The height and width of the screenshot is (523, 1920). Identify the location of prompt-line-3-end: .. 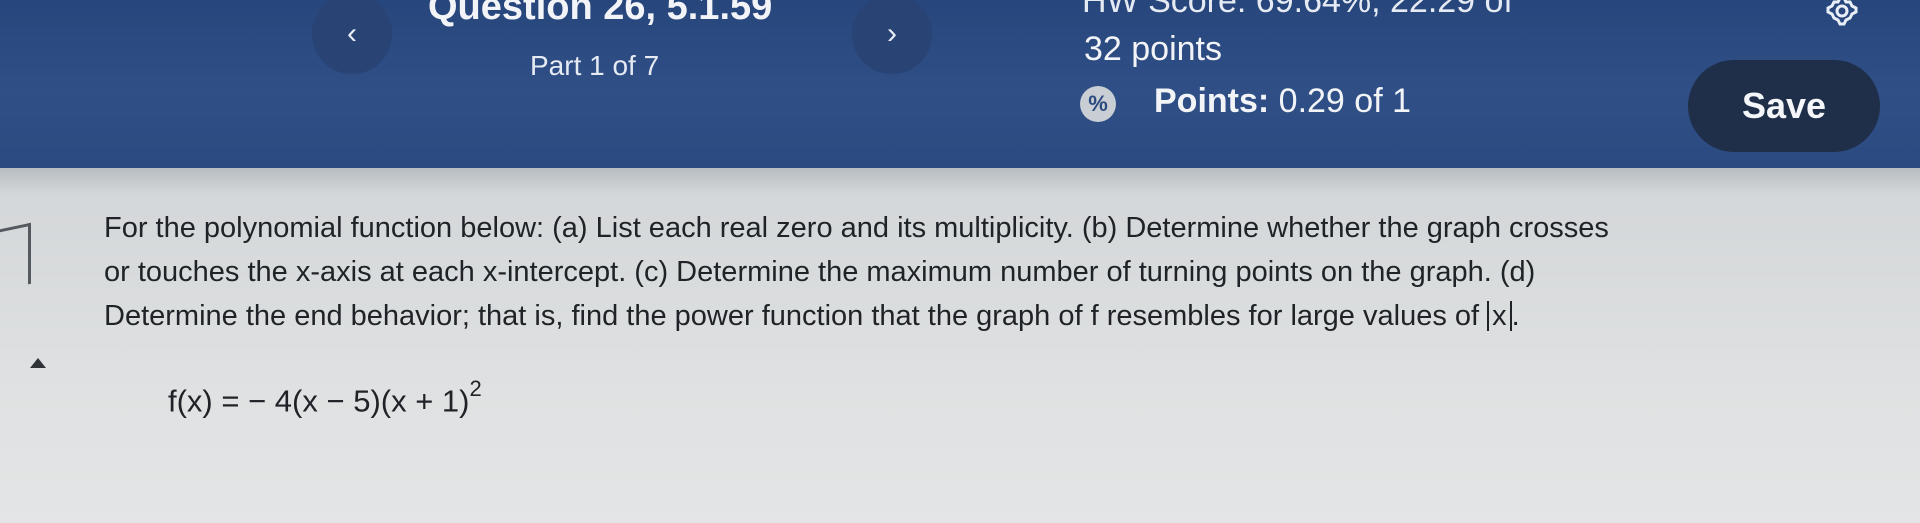
(1515, 316).